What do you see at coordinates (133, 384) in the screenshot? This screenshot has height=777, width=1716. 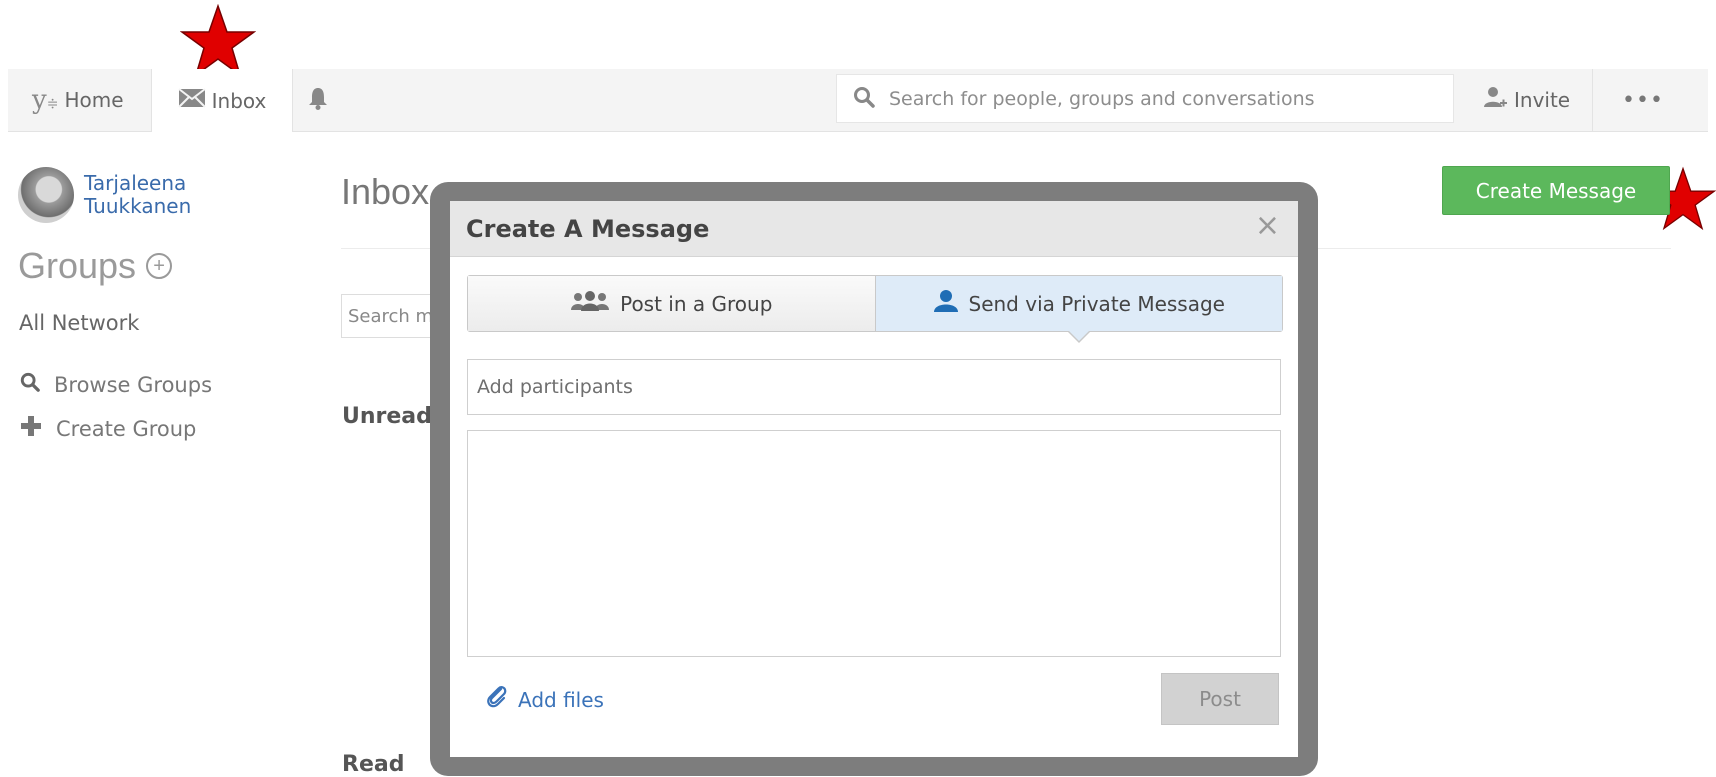 I see `browse-groups-label: Browse Groups` at bounding box center [133, 384].